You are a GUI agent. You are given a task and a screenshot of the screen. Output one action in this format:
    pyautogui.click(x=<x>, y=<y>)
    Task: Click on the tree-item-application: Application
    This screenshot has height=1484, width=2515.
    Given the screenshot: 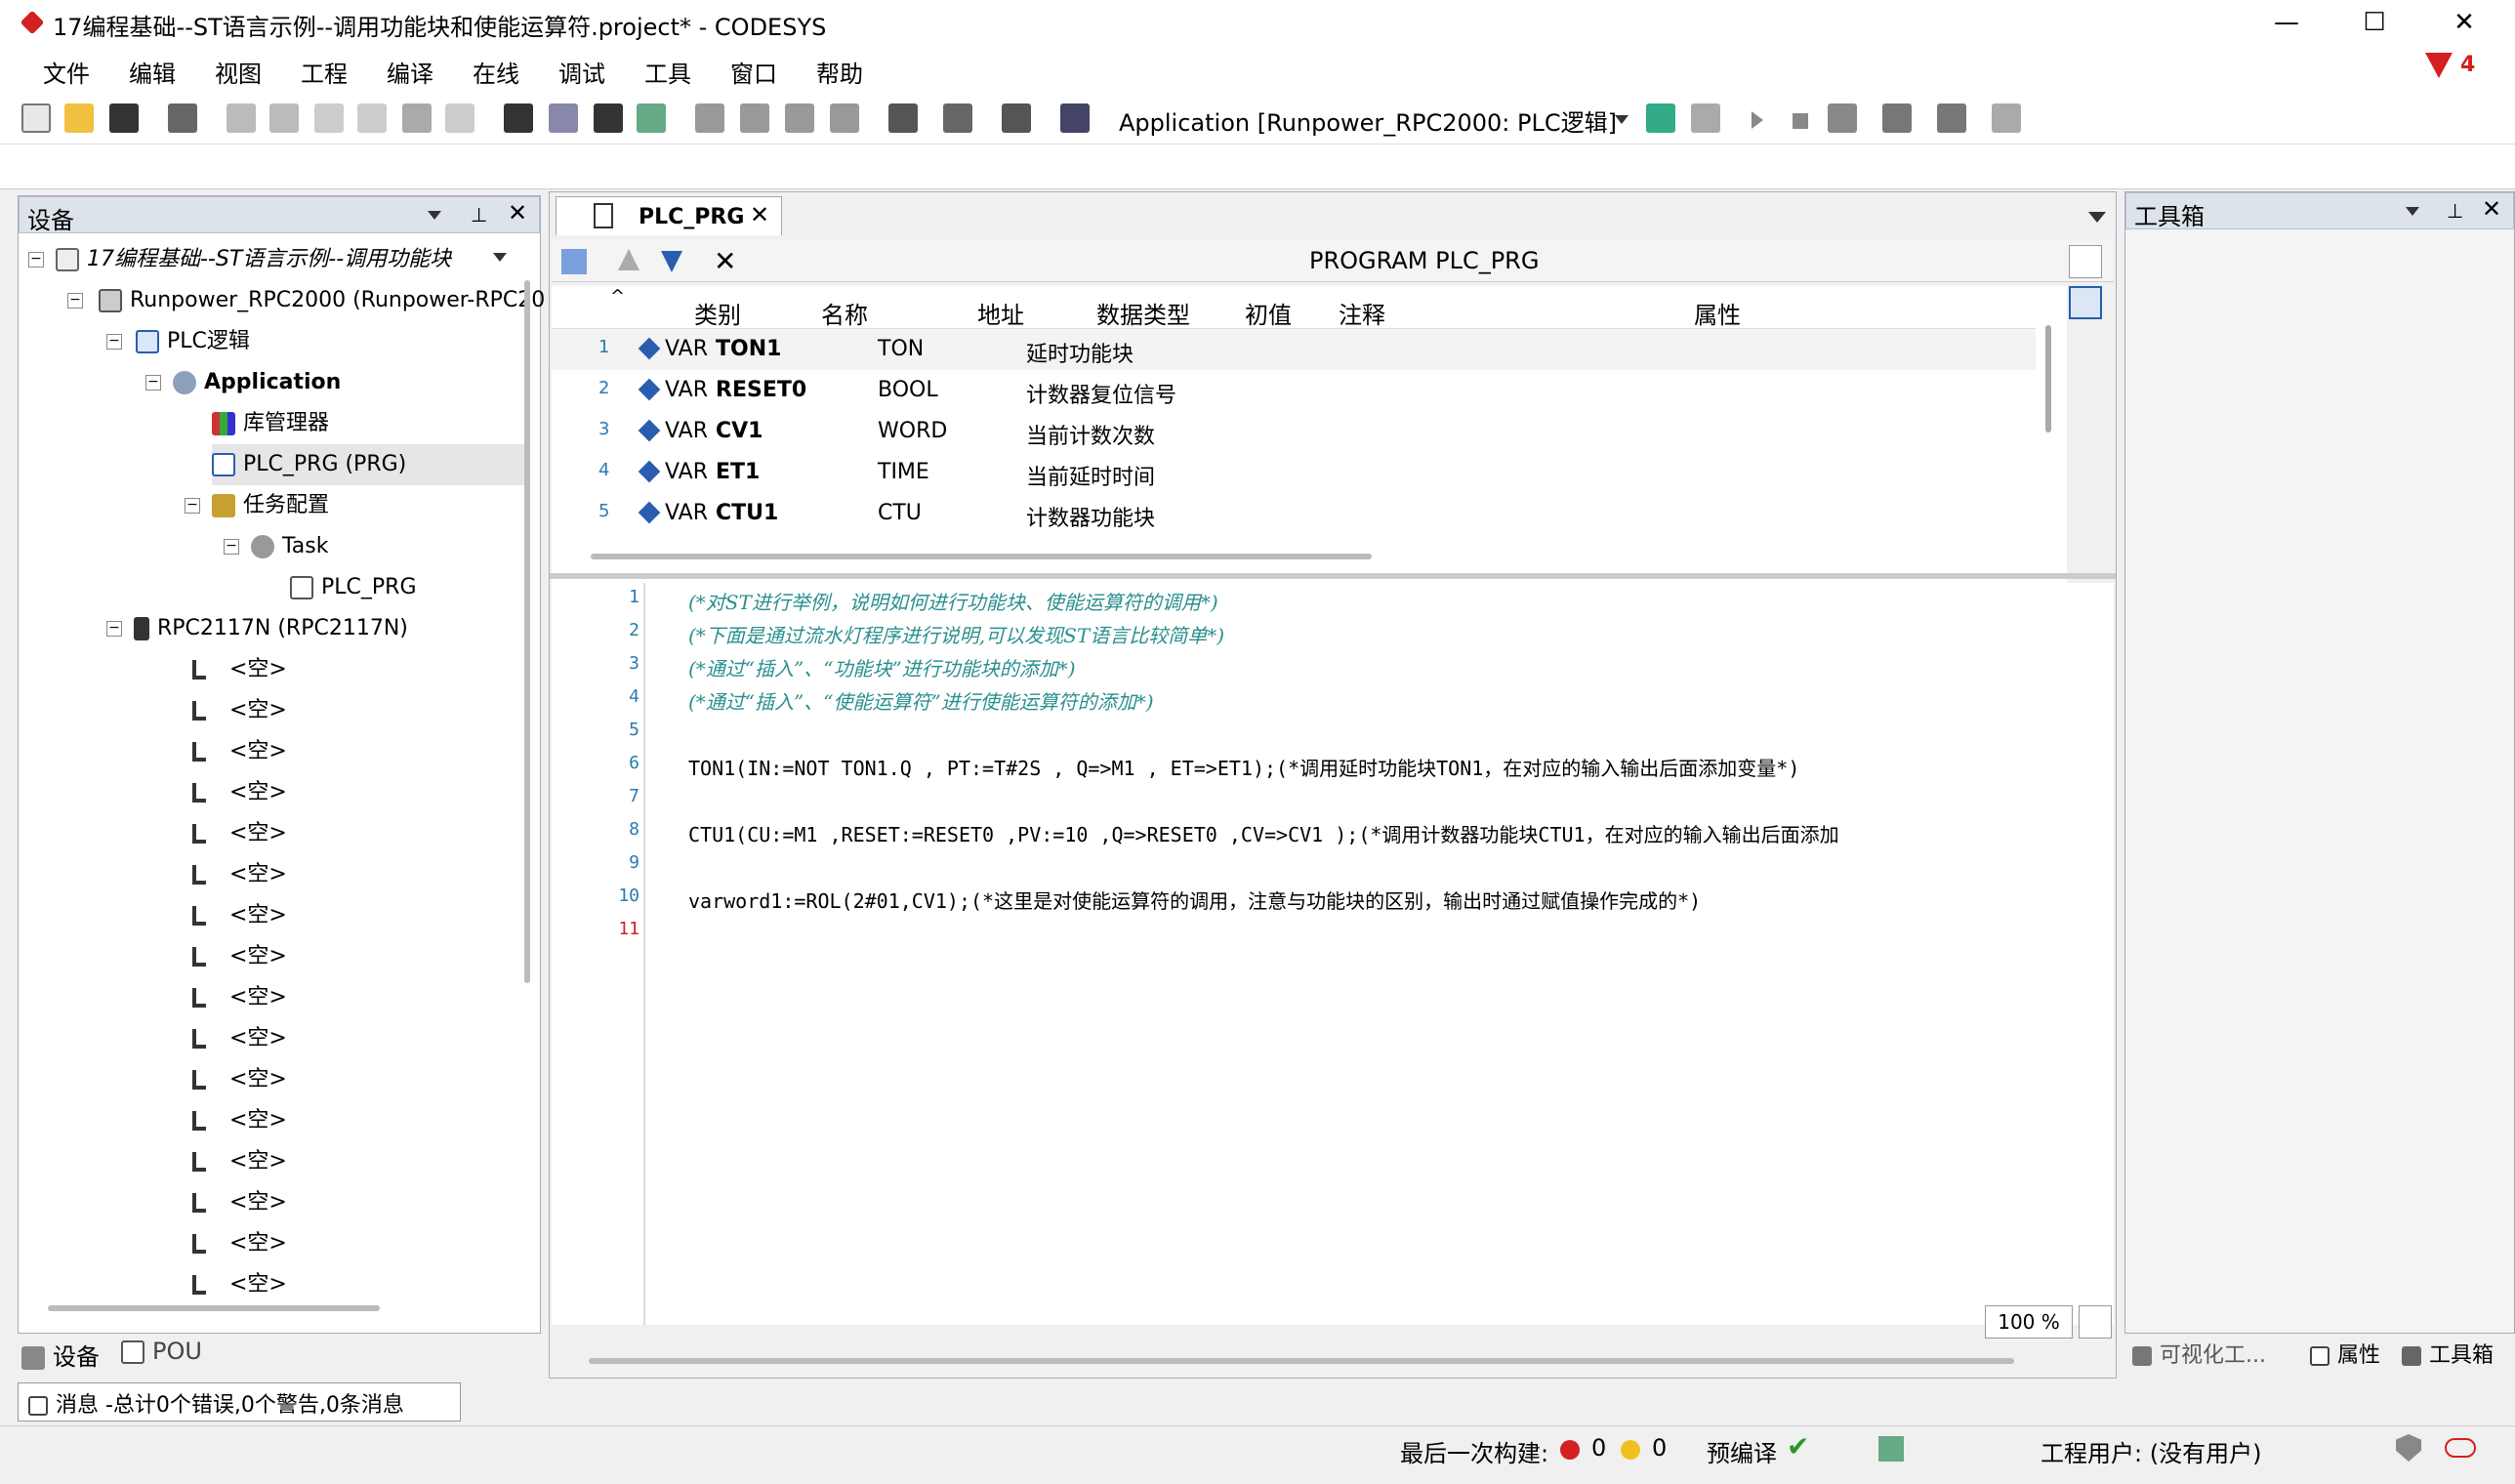 What is the action you would take?
    pyautogui.click(x=257, y=383)
    